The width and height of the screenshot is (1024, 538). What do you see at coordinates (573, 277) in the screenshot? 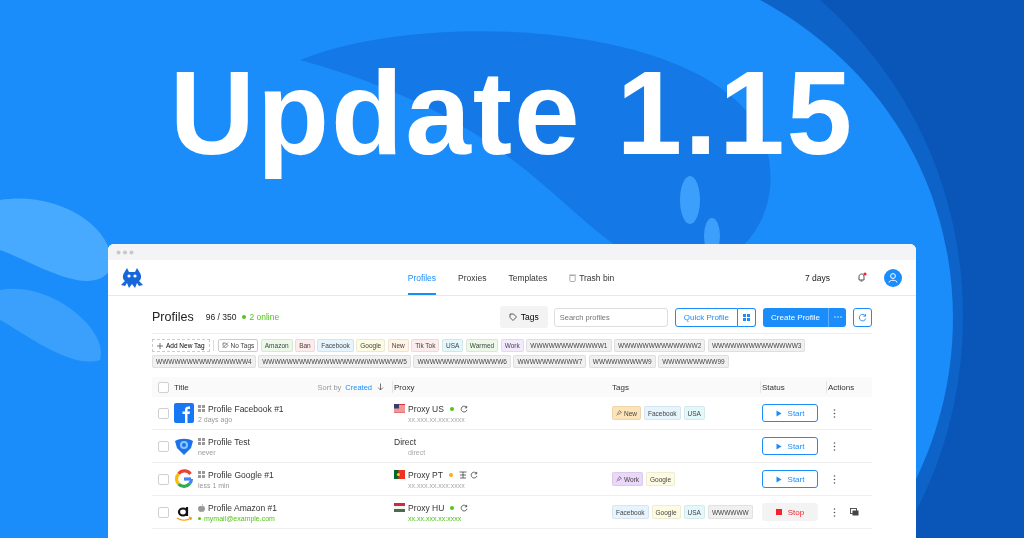
I see `trash-icon` at bounding box center [573, 277].